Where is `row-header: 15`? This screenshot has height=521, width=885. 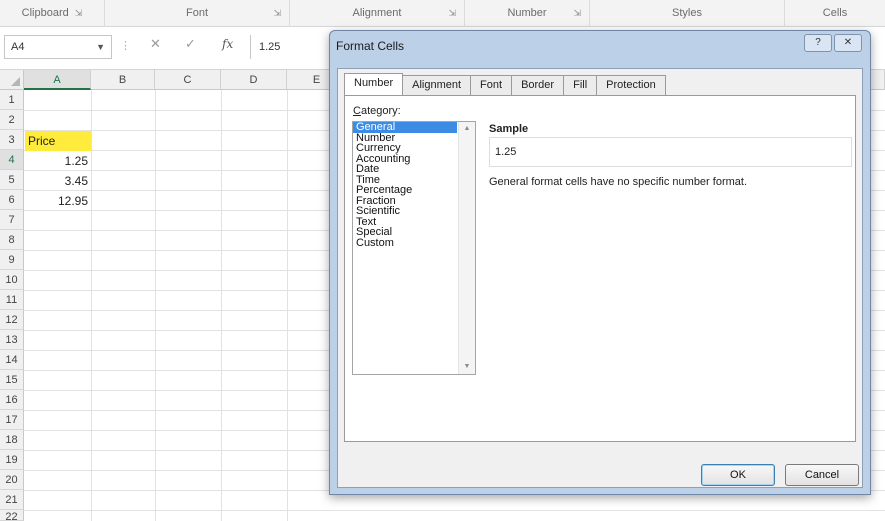 row-header: 15 is located at coordinates (12, 380).